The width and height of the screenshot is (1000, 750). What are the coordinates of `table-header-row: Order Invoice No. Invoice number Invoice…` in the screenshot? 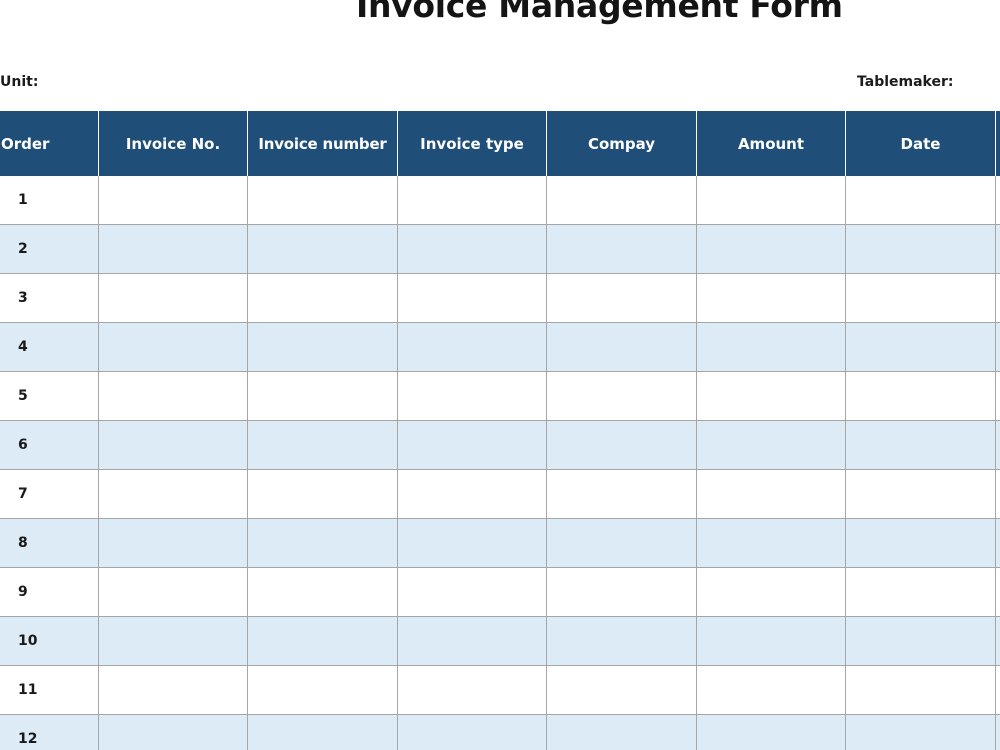 It's located at (500, 143).